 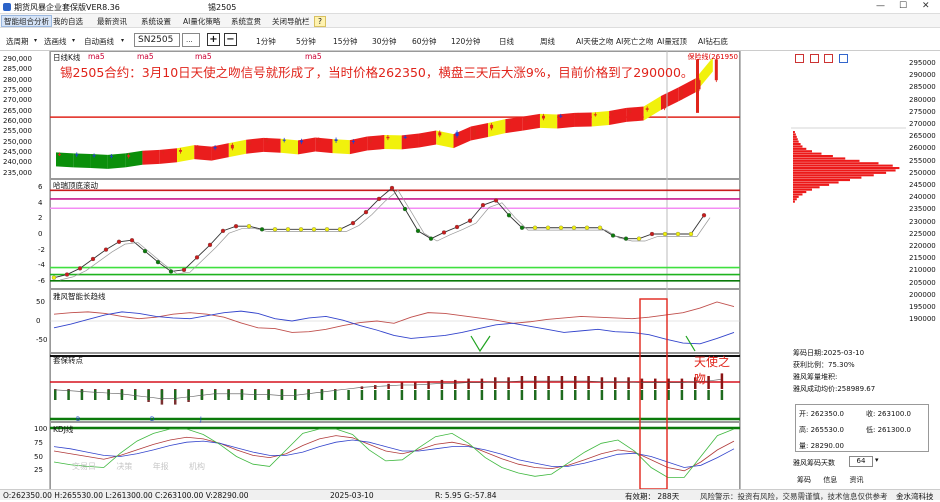 I want to click on y-tick-label: 100, so click(x=41, y=429).